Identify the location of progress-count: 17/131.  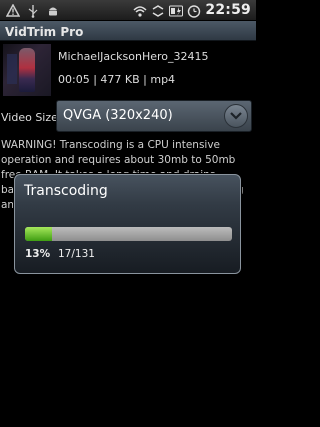
(76, 254).